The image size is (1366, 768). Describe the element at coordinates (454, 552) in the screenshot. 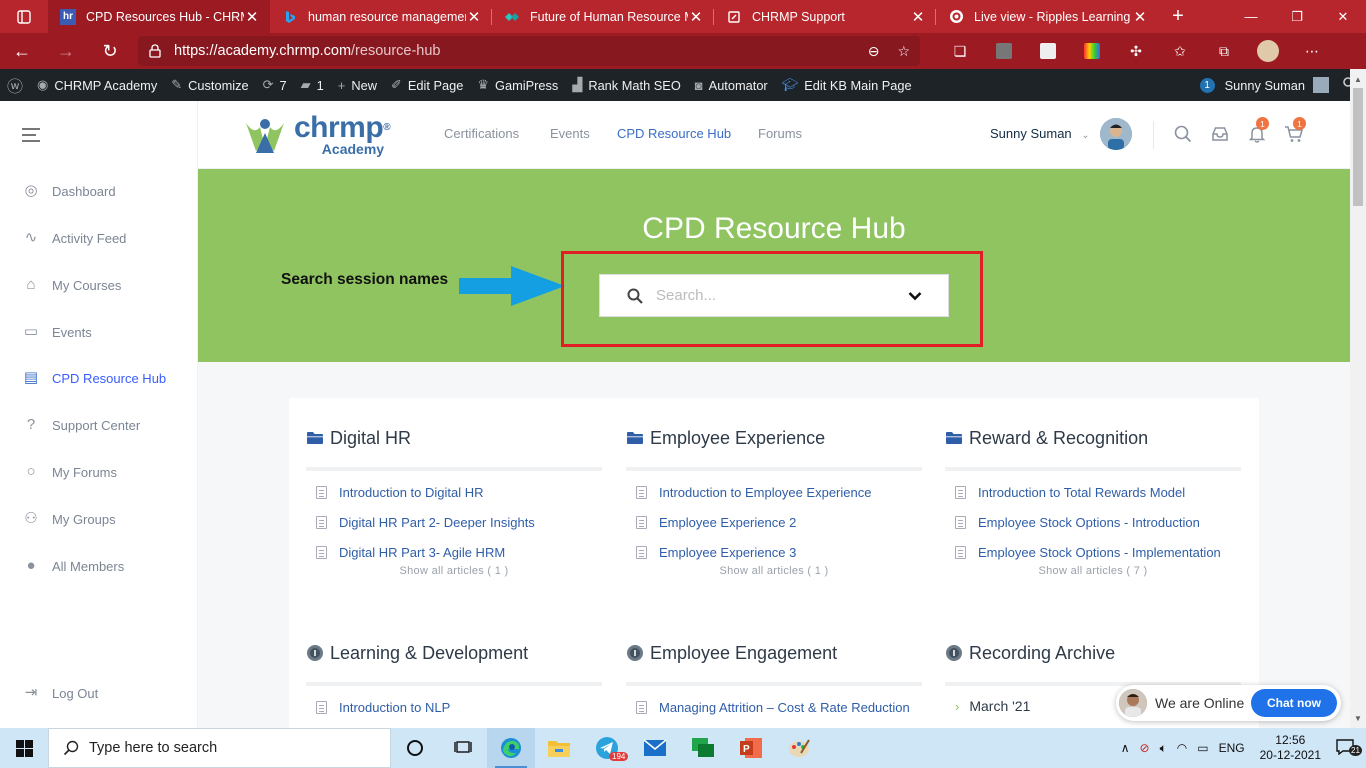

I see `article-link: Digital HR Part 3- Agile HRM` at that location.